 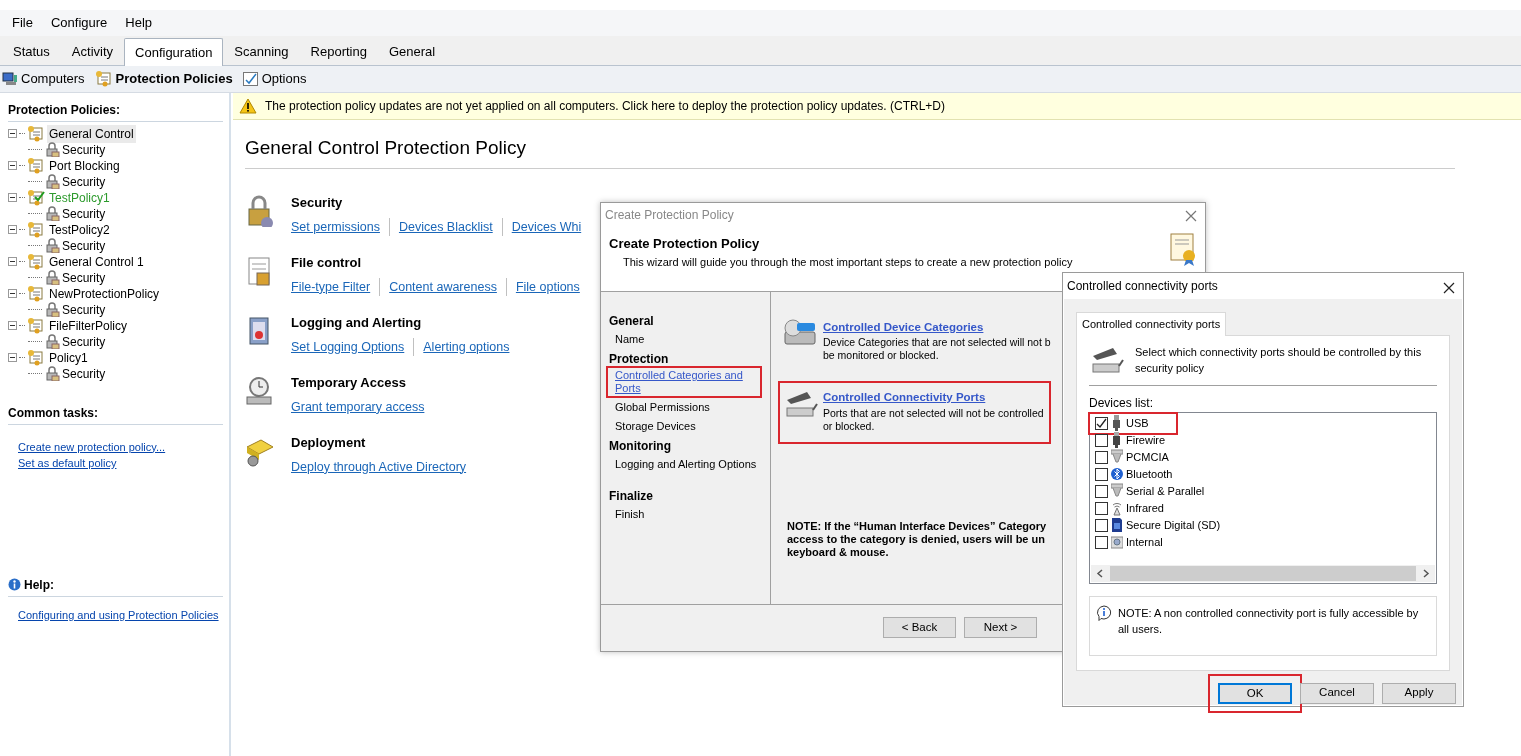 What do you see at coordinates (632, 321) in the screenshot?
I see `step-group-title: General` at bounding box center [632, 321].